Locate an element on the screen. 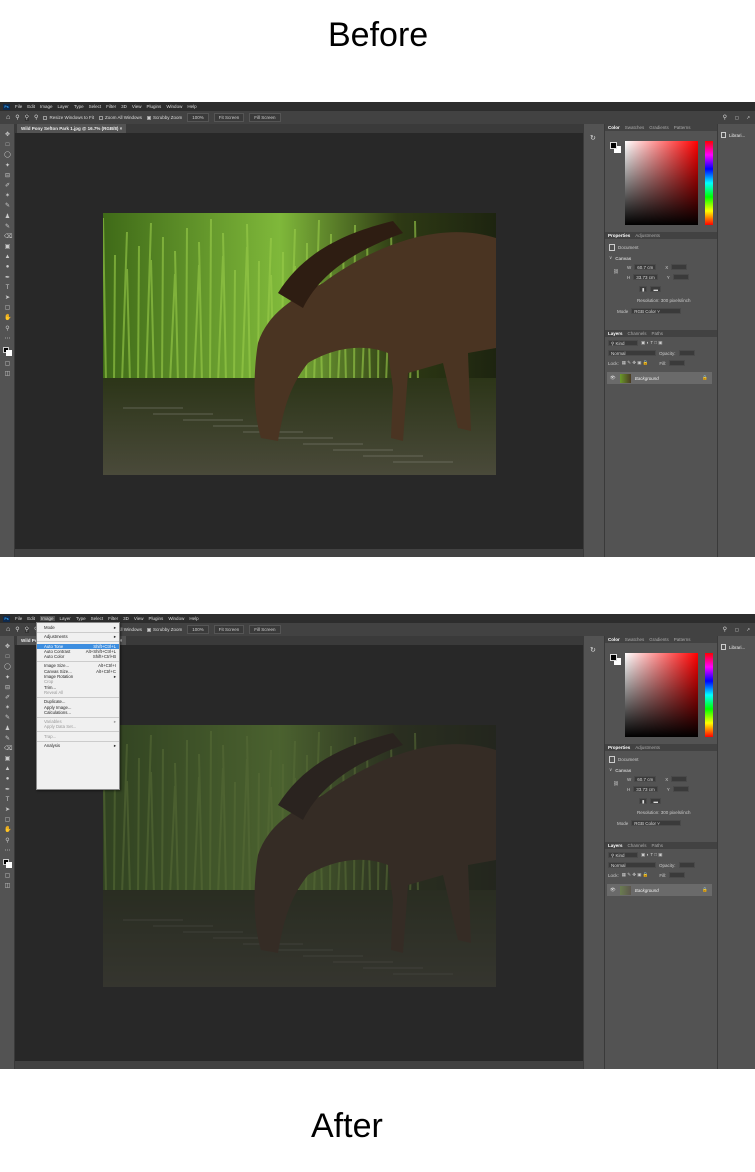 This screenshot has width=755, height=1172. visibility-eye-icon: 👁 is located at coordinates (613, 890).